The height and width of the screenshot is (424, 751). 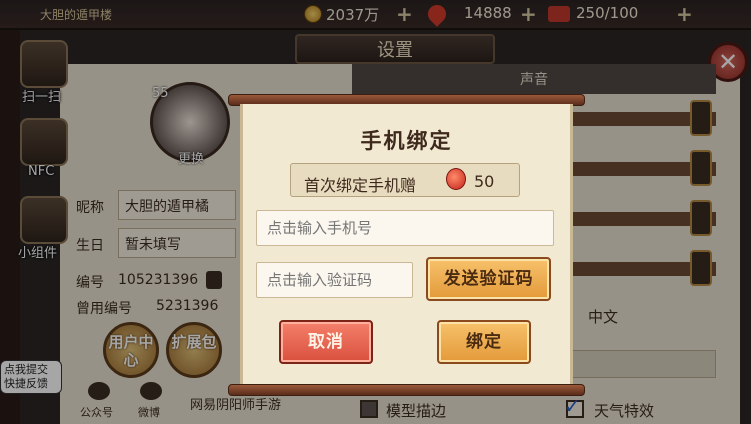 I want to click on dialog-title: 手机绑定, so click(x=406, y=141).